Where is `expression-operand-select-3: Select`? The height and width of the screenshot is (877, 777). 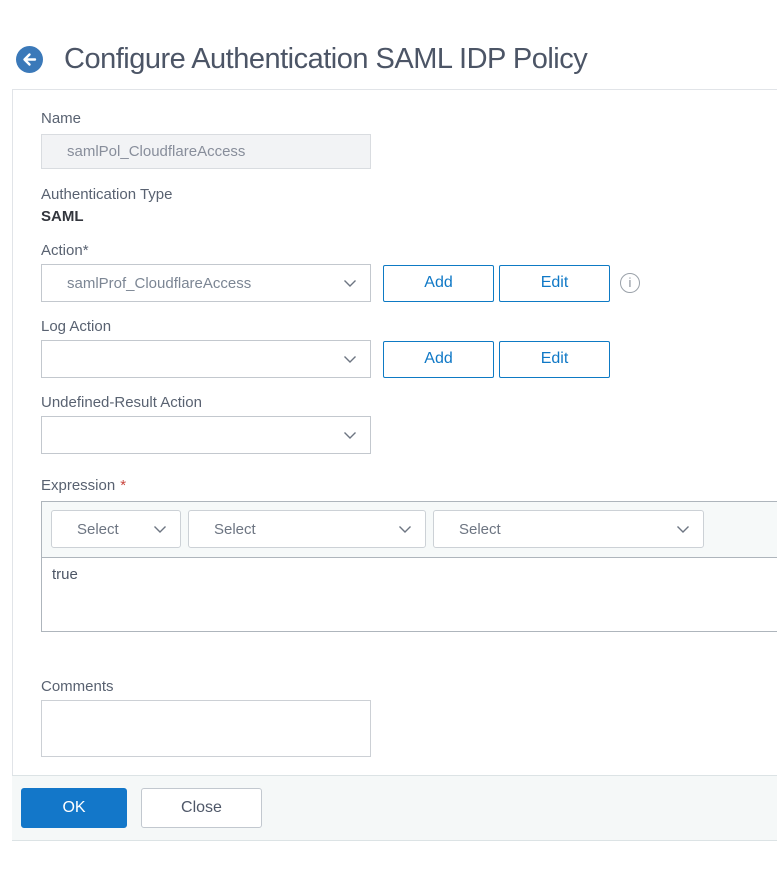
expression-operand-select-3: Select is located at coordinates (568, 529).